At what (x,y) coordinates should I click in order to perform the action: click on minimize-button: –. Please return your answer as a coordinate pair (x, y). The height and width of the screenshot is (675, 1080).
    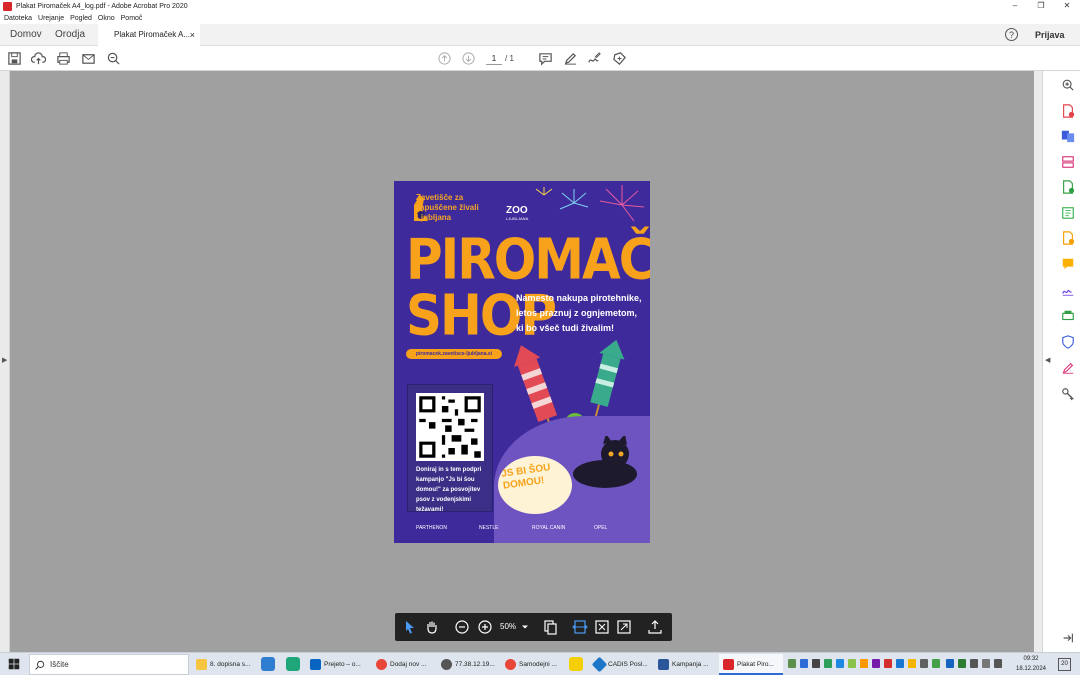
    Looking at the image, I should click on (1015, 6).